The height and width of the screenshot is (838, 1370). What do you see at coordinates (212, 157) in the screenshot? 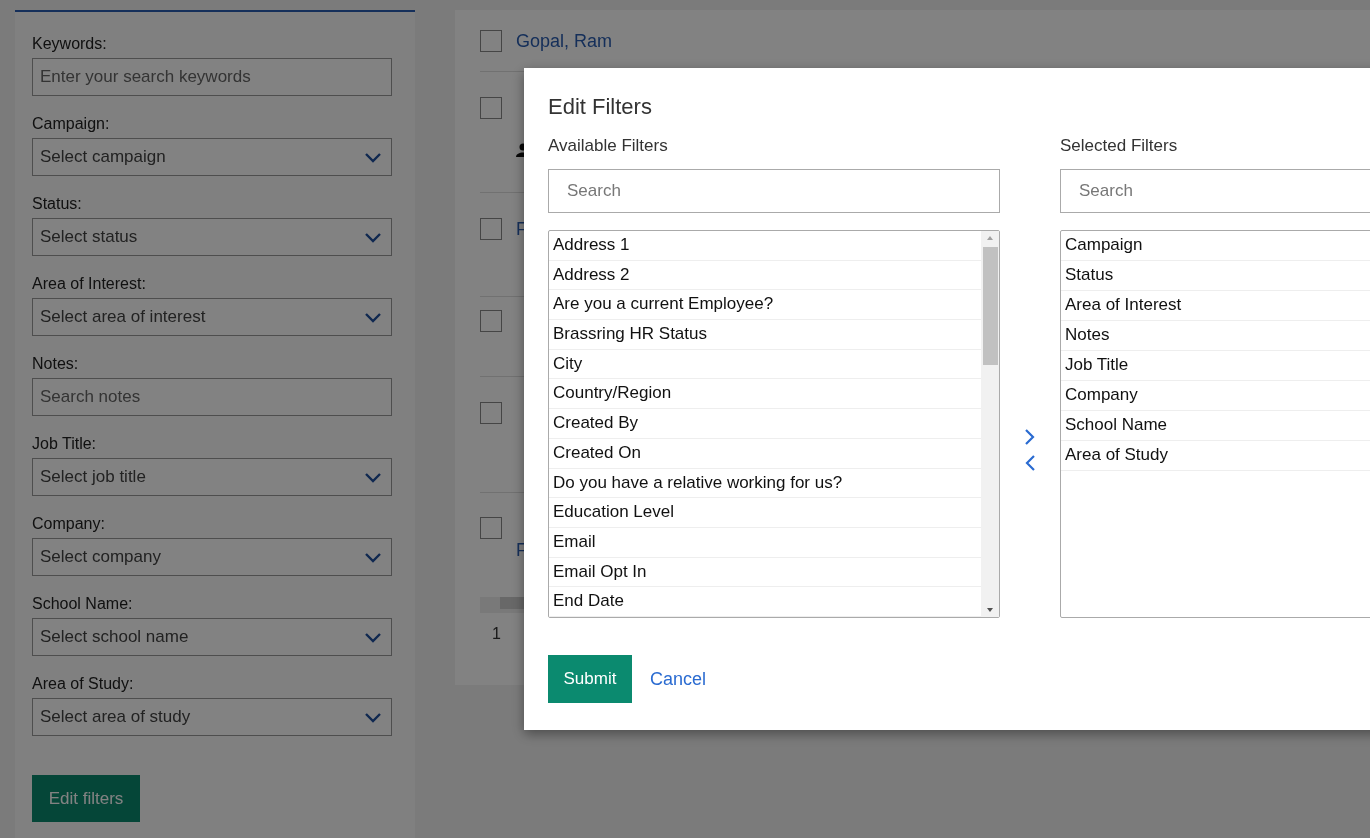
I see `dropdown: Select campaign` at bounding box center [212, 157].